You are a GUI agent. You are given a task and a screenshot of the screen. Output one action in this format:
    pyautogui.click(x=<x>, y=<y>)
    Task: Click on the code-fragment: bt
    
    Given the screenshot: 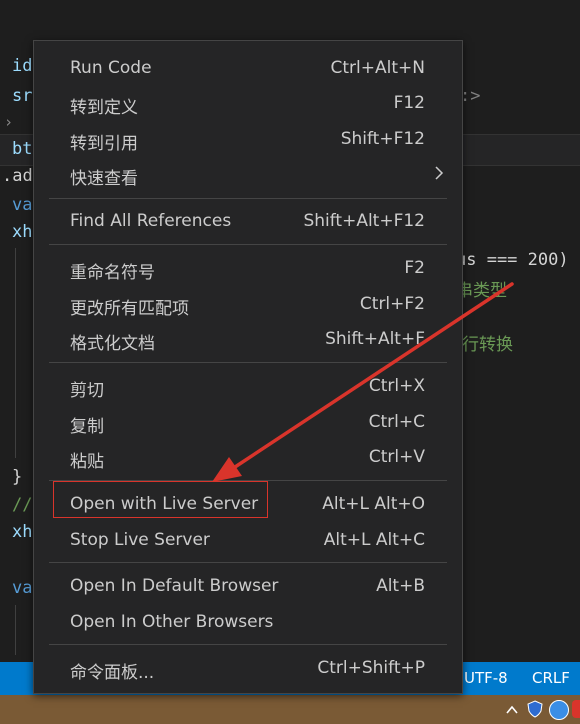 What is the action you would take?
    pyautogui.click(x=22, y=149)
    